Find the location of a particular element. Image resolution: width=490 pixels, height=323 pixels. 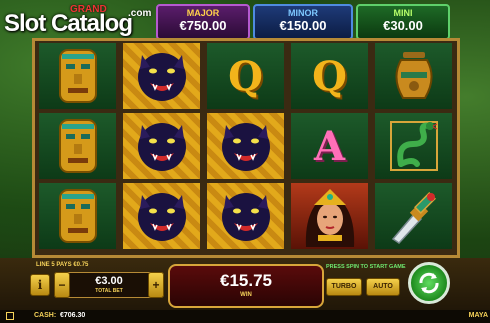

auto-button: AUTO is located at coordinates (383, 287).